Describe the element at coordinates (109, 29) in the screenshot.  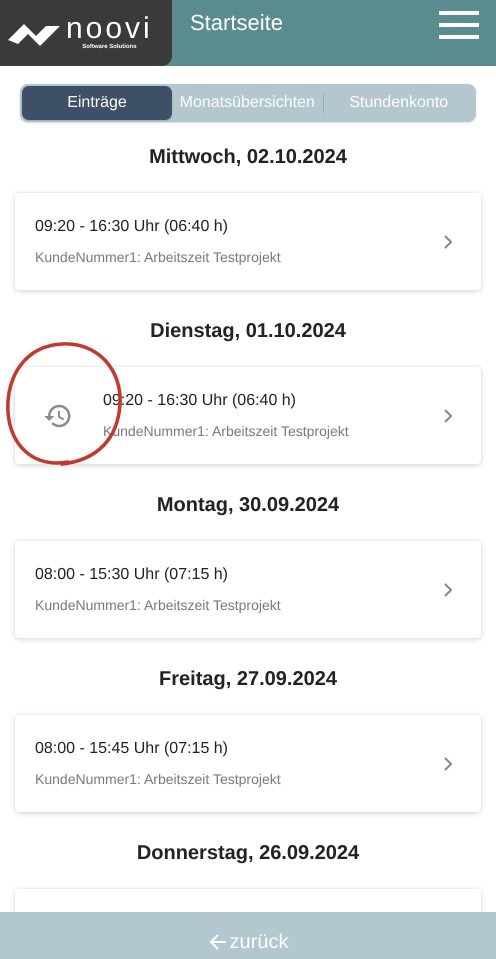
I see `logo-wordmark: noovi` at that location.